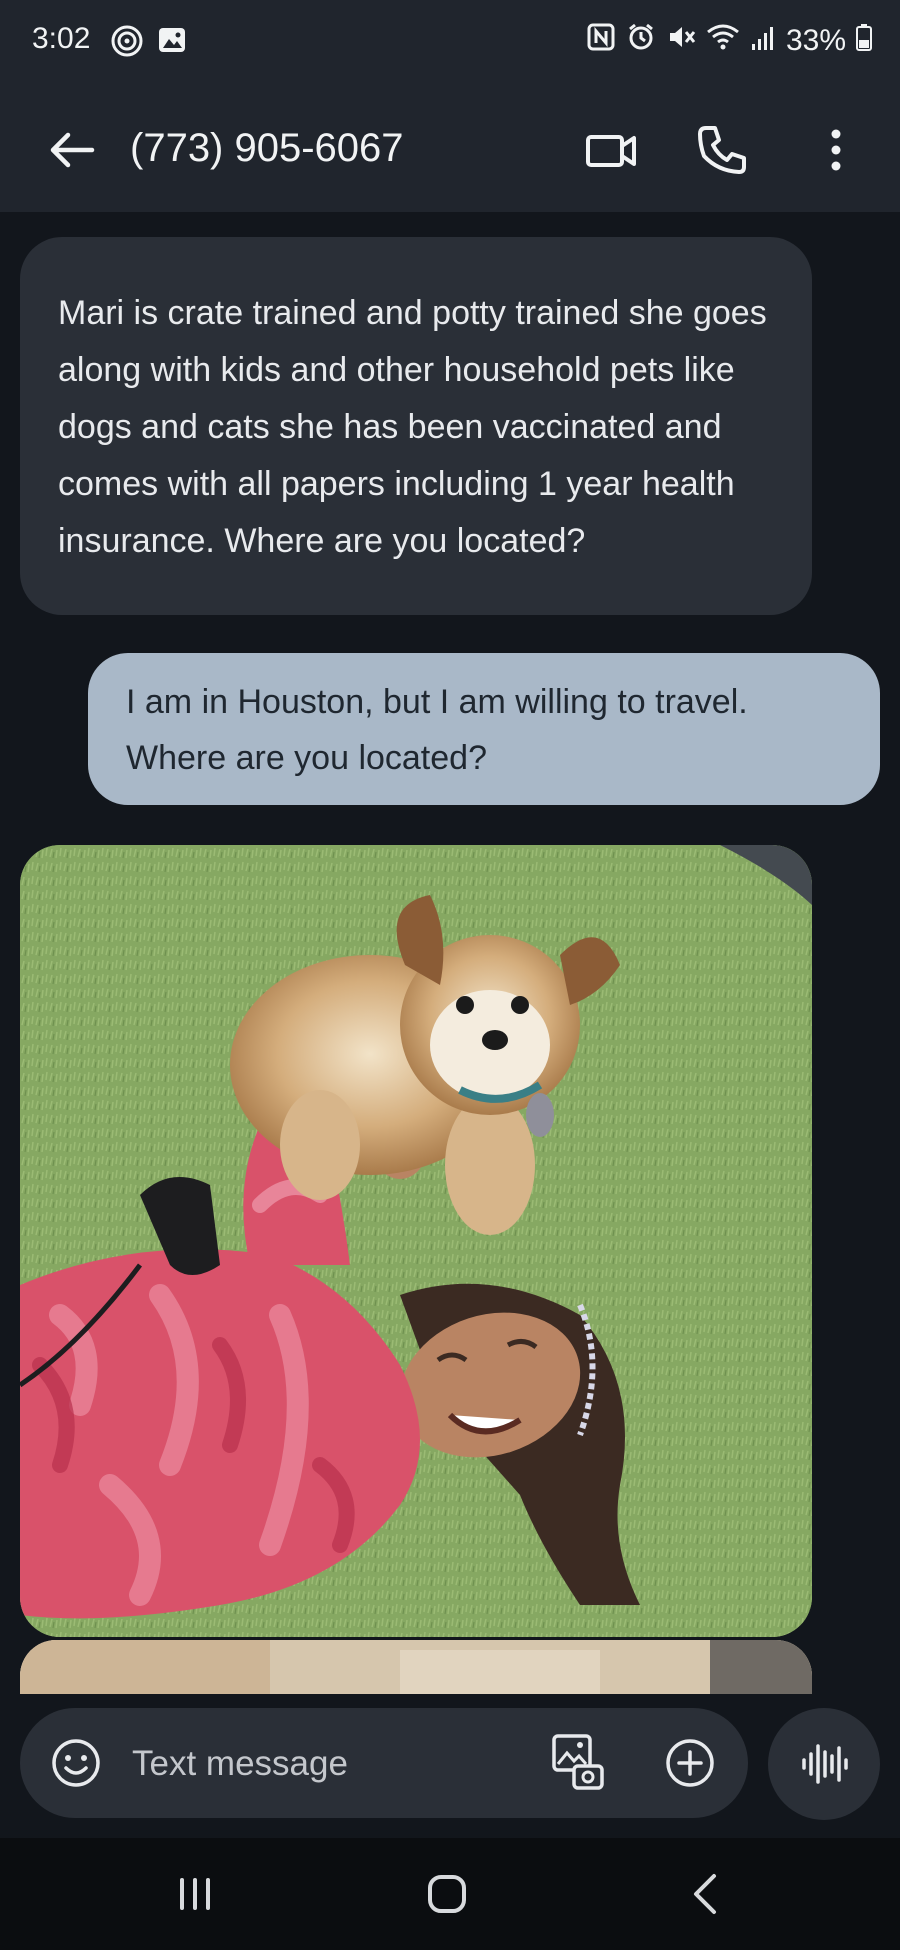 The height and width of the screenshot is (1950, 900). I want to click on alarm-icon, so click(641, 41).